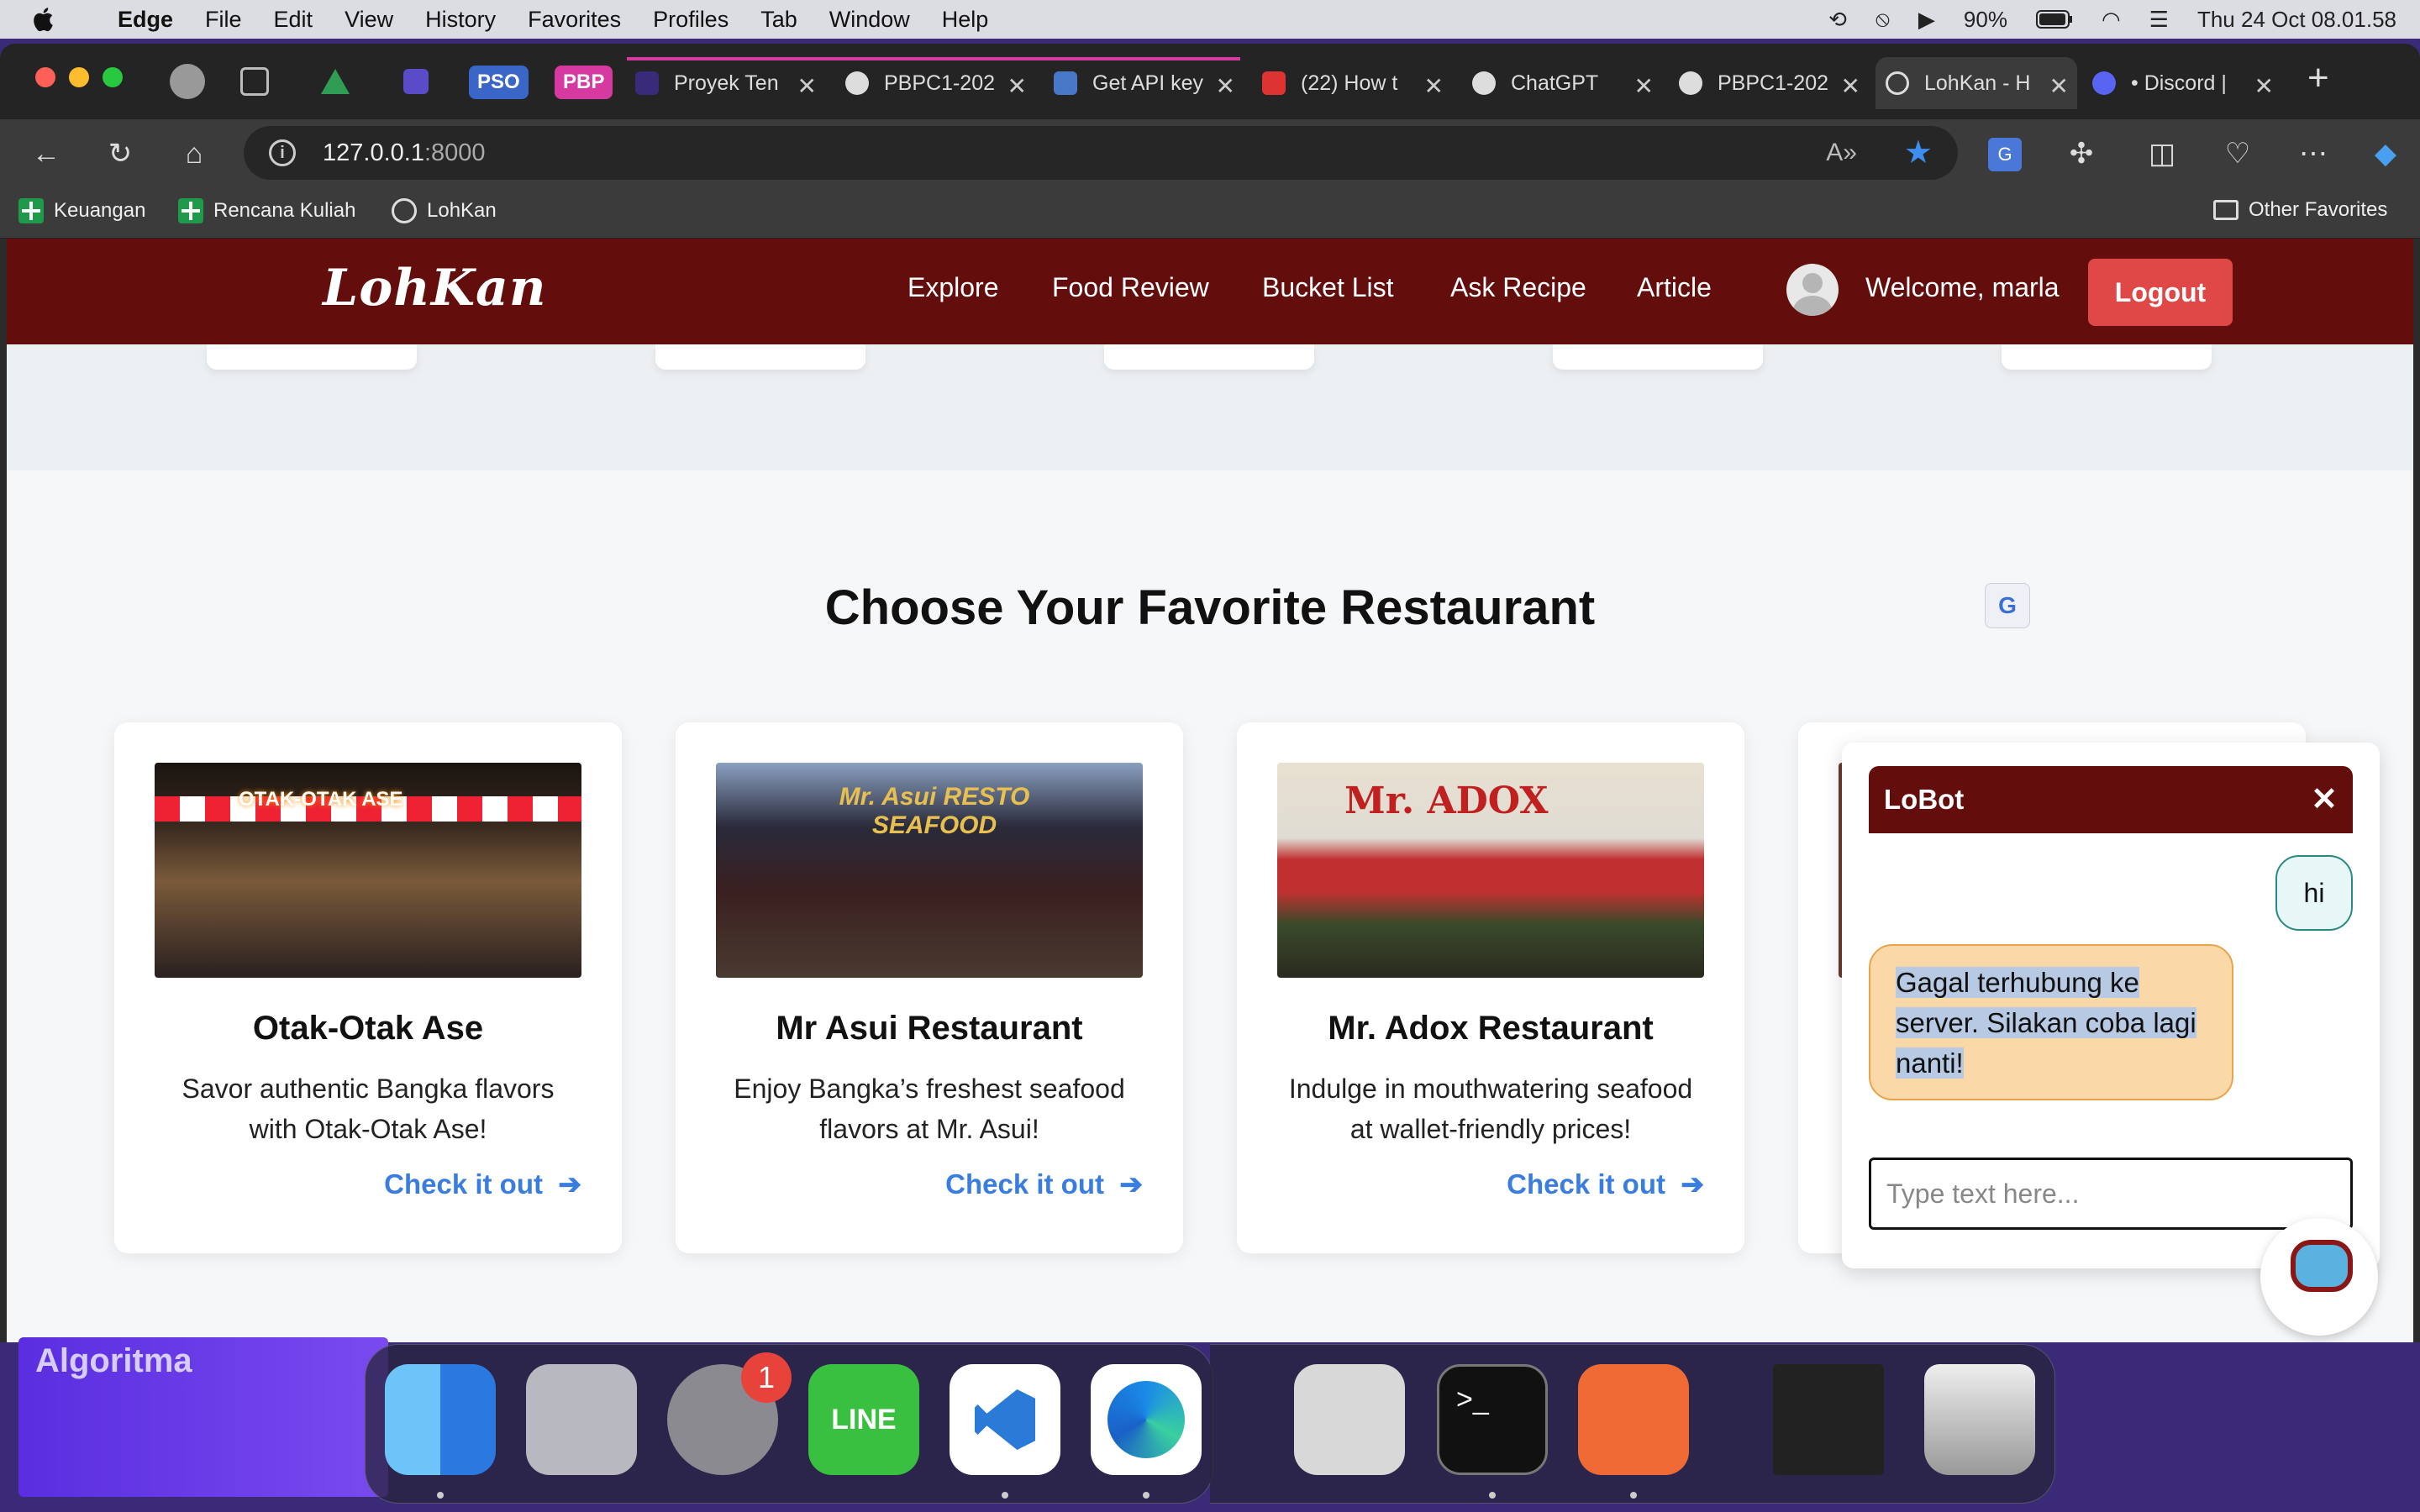  What do you see at coordinates (1484, 83) in the screenshot?
I see `chatgpt-icon` at bounding box center [1484, 83].